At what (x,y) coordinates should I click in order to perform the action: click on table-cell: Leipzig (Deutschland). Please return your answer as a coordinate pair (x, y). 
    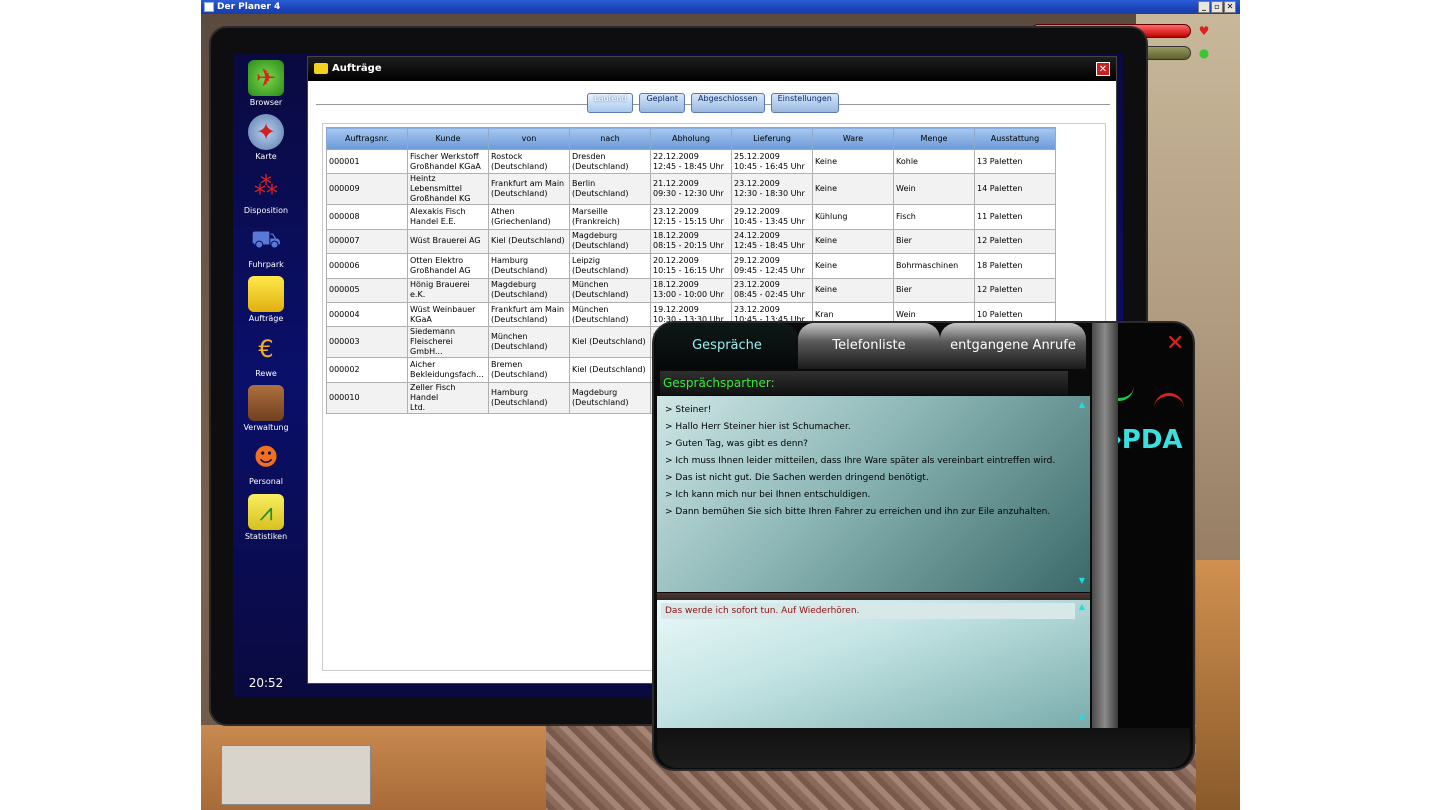
    Looking at the image, I should click on (610, 266).